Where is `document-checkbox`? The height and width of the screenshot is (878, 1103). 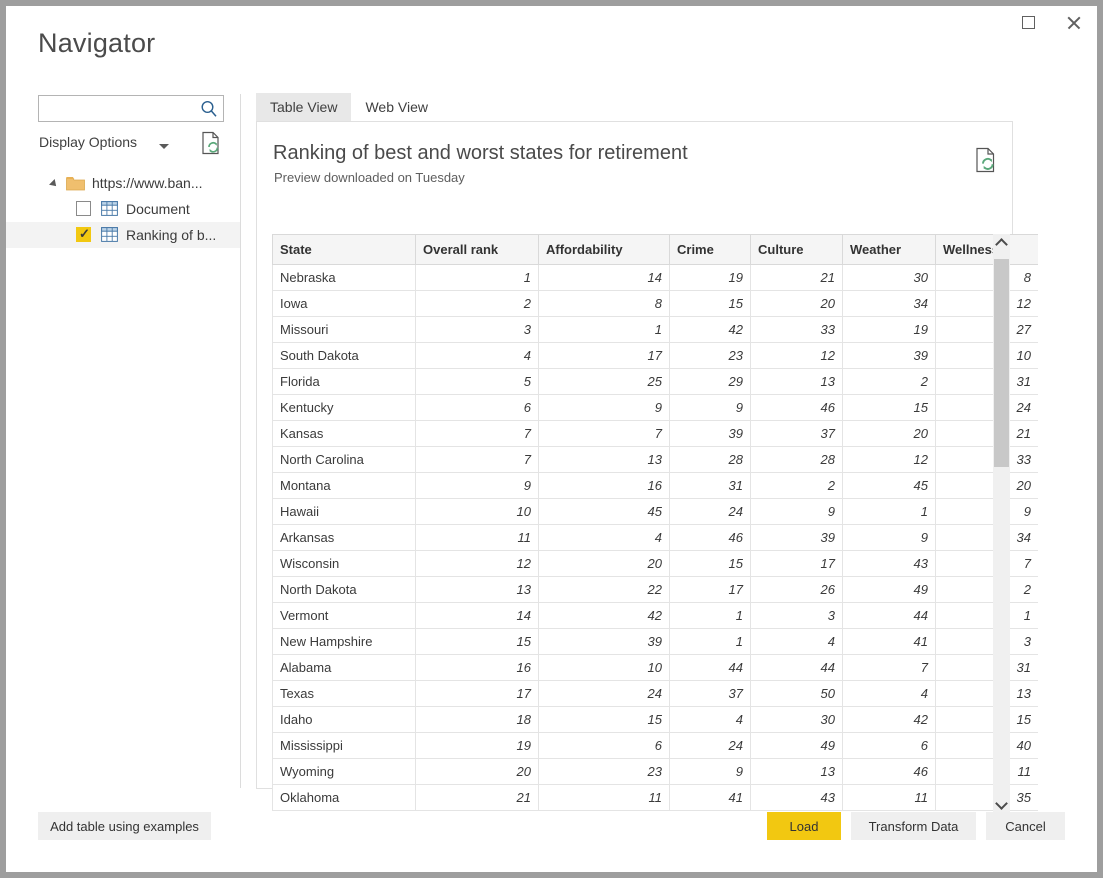
document-checkbox is located at coordinates (83, 208).